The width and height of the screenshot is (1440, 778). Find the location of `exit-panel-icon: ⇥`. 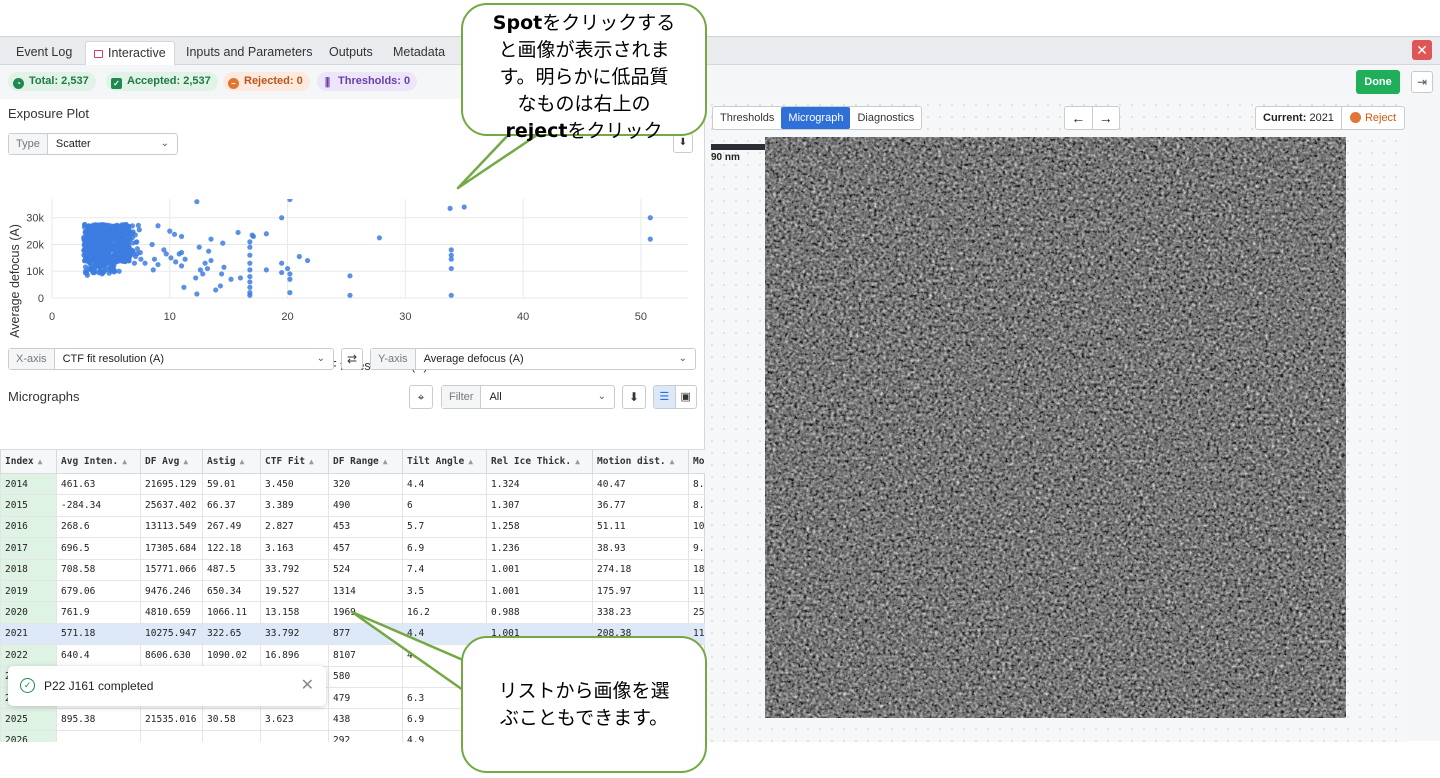

exit-panel-icon: ⇥ is located at coordinates (1422, 82).